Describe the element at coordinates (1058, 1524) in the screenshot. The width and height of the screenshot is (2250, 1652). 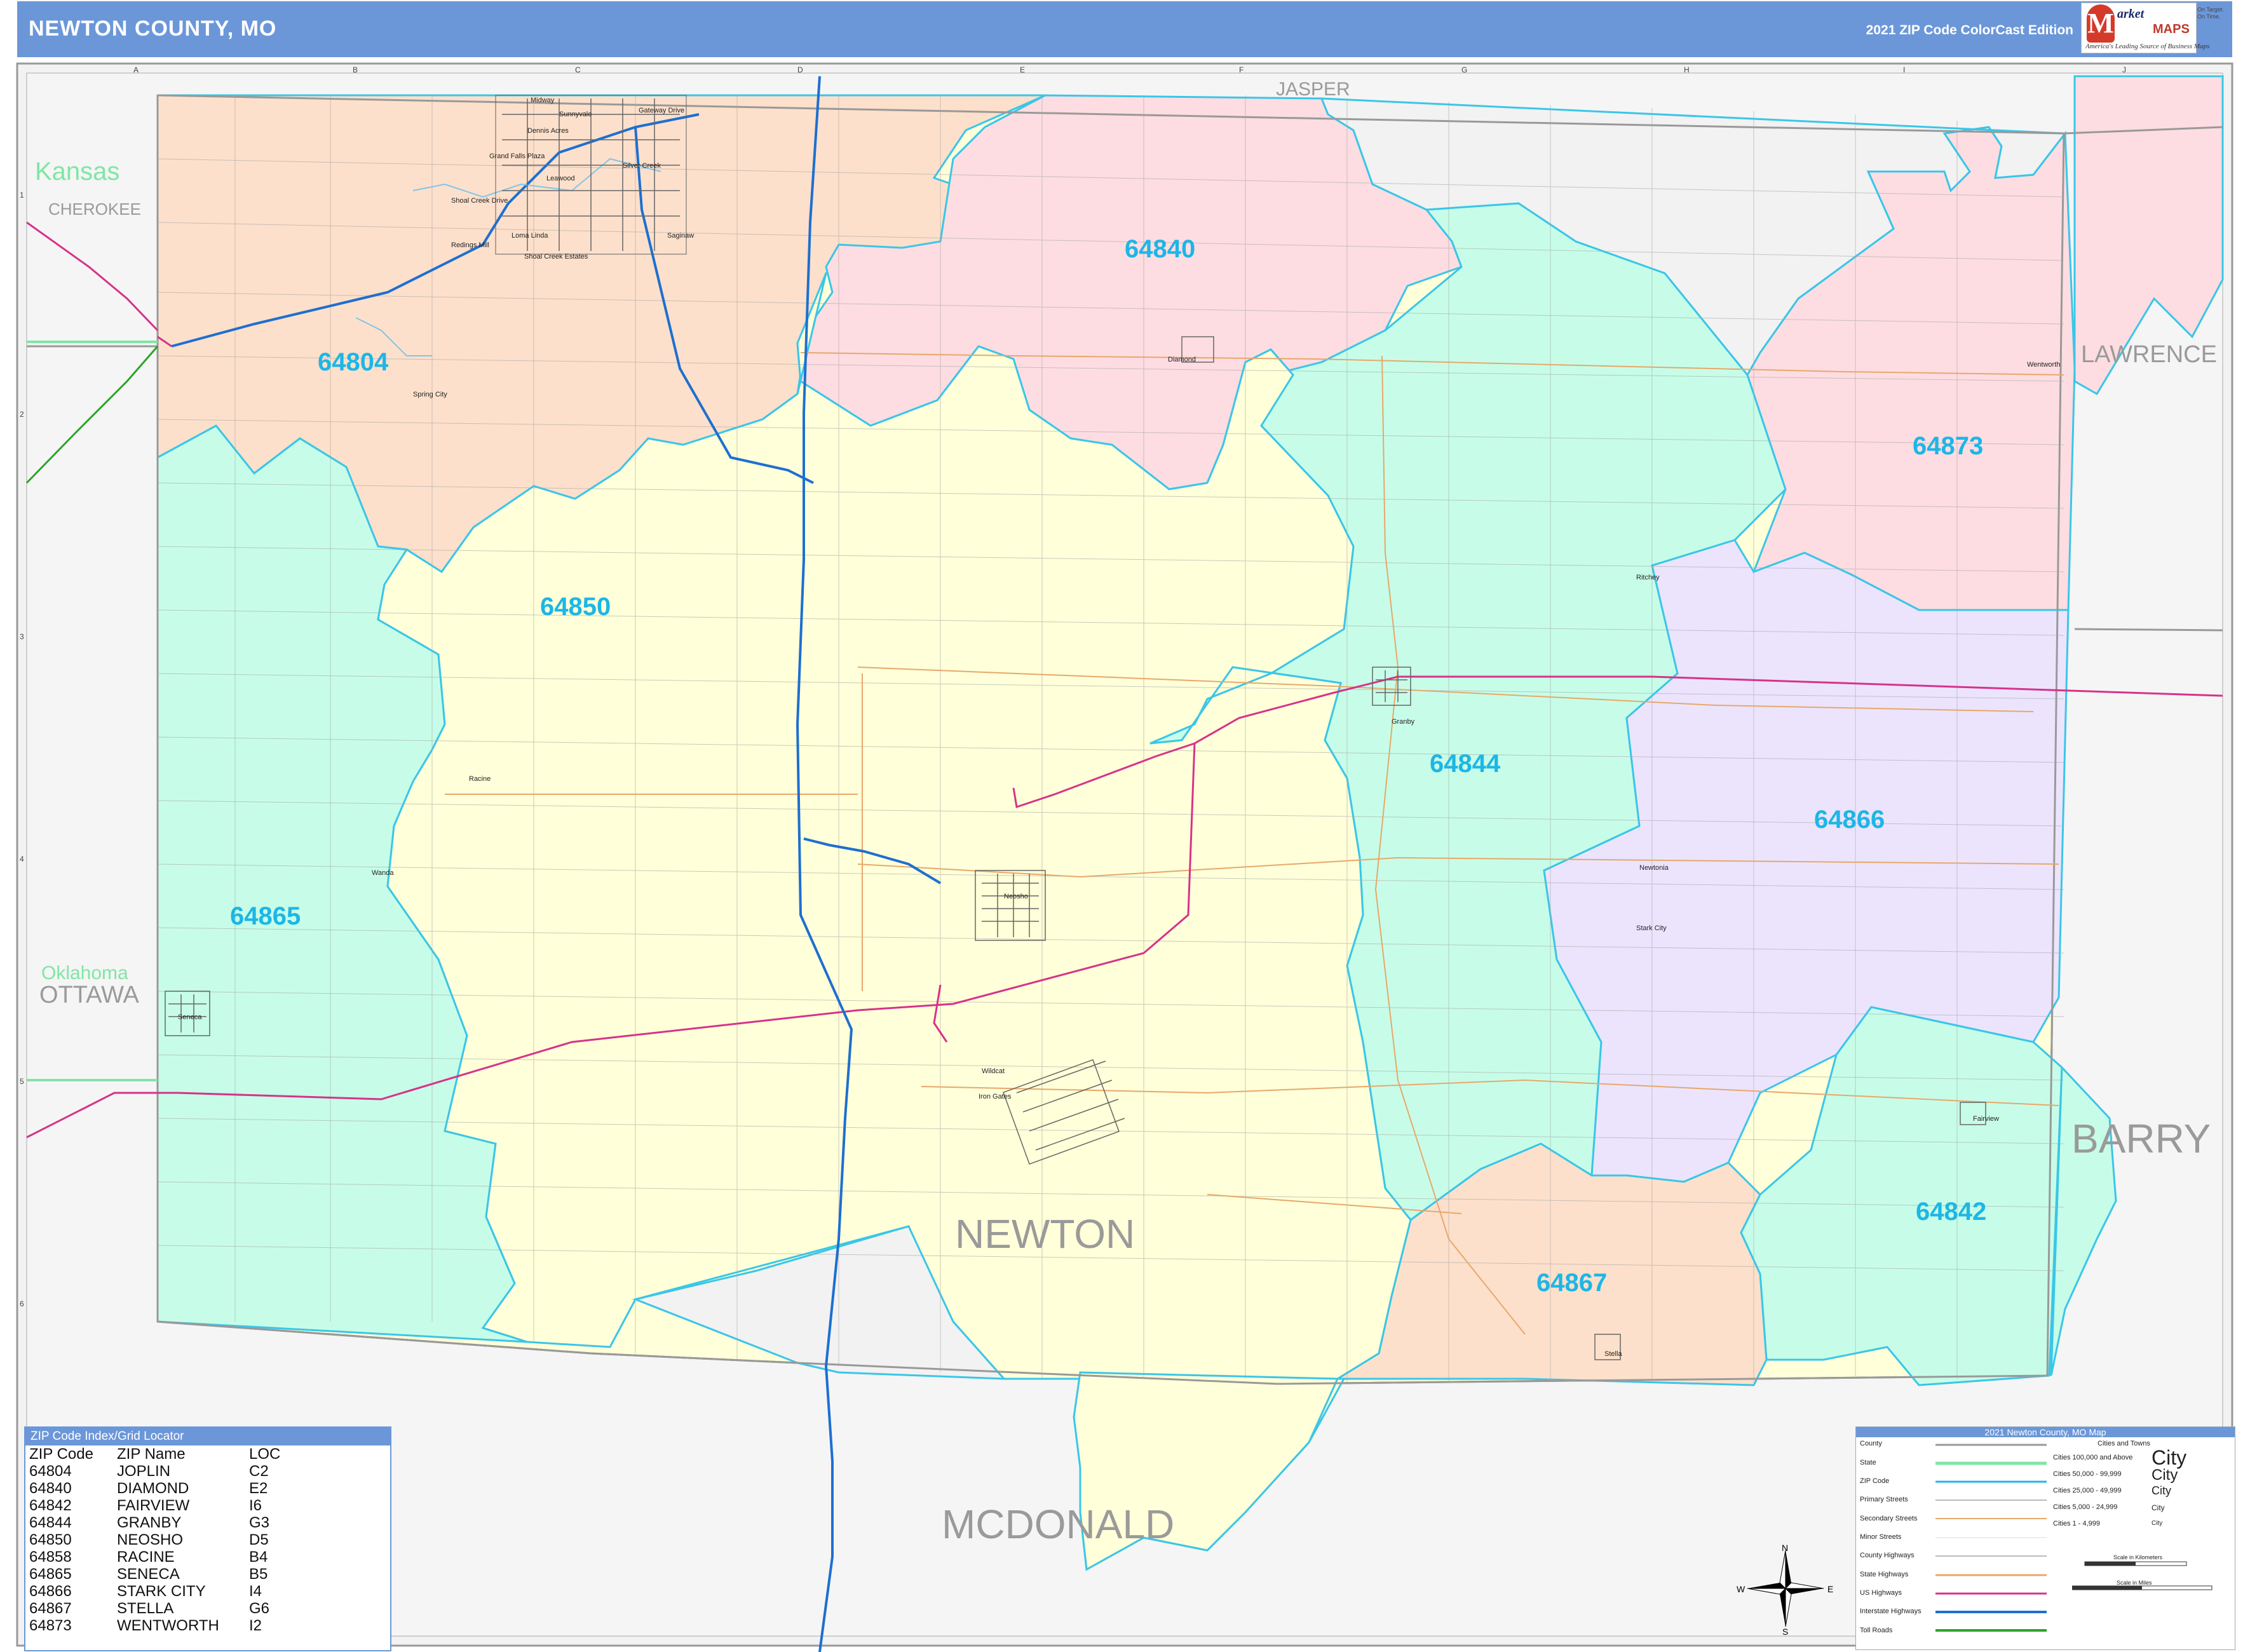
I see `county-label-mcdonald: MCDONALD` at that location.